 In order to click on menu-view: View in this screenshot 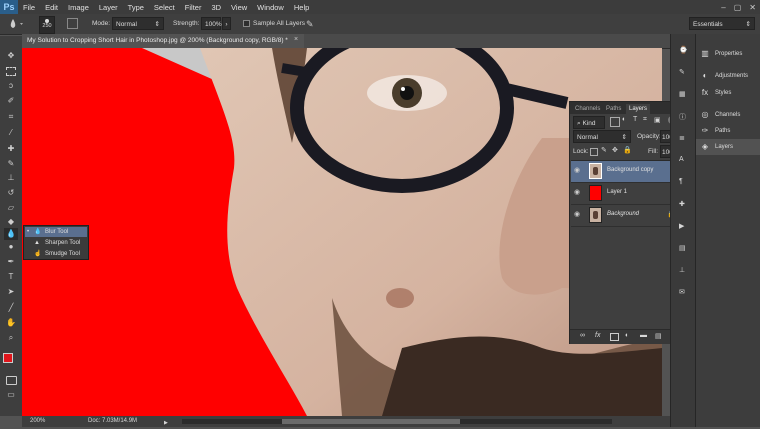, I will do `click(239, 7)`.